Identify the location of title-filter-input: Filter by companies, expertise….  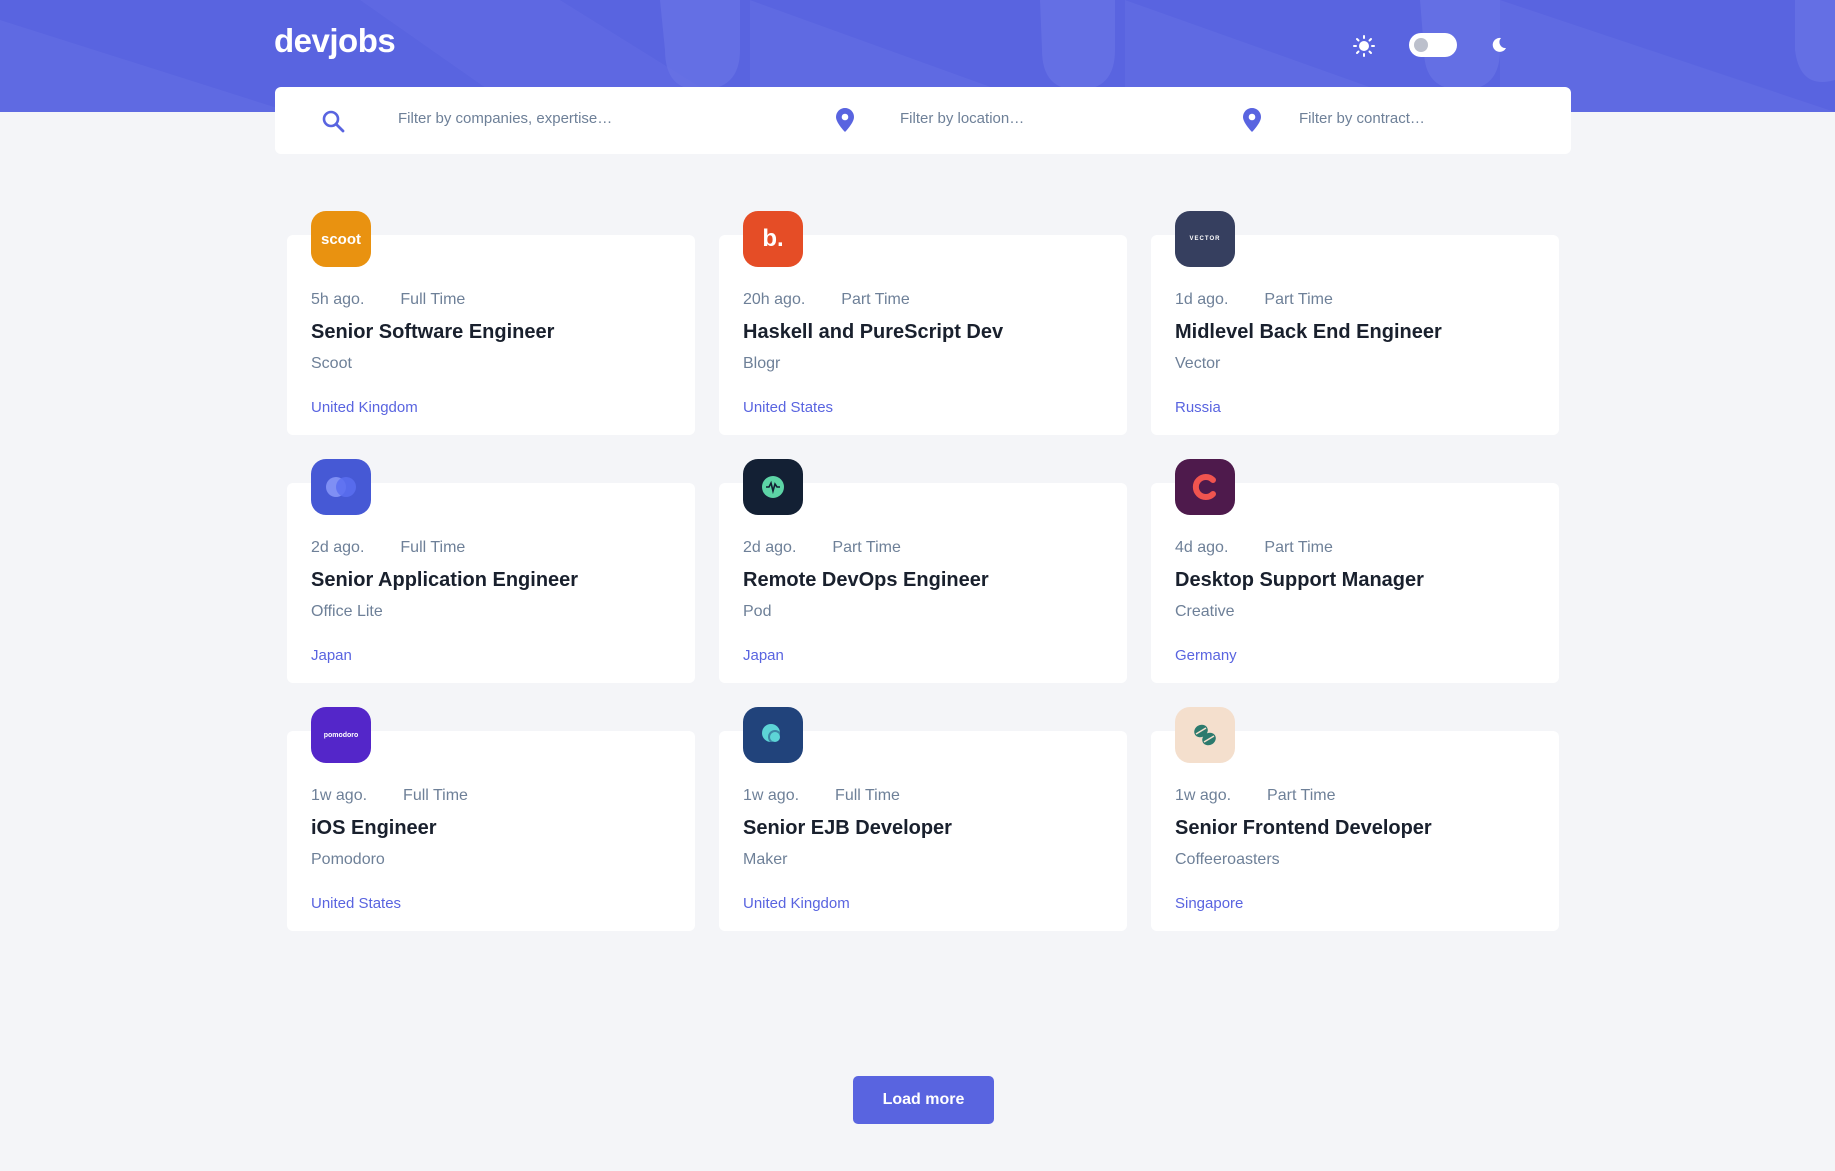
(505, 118).